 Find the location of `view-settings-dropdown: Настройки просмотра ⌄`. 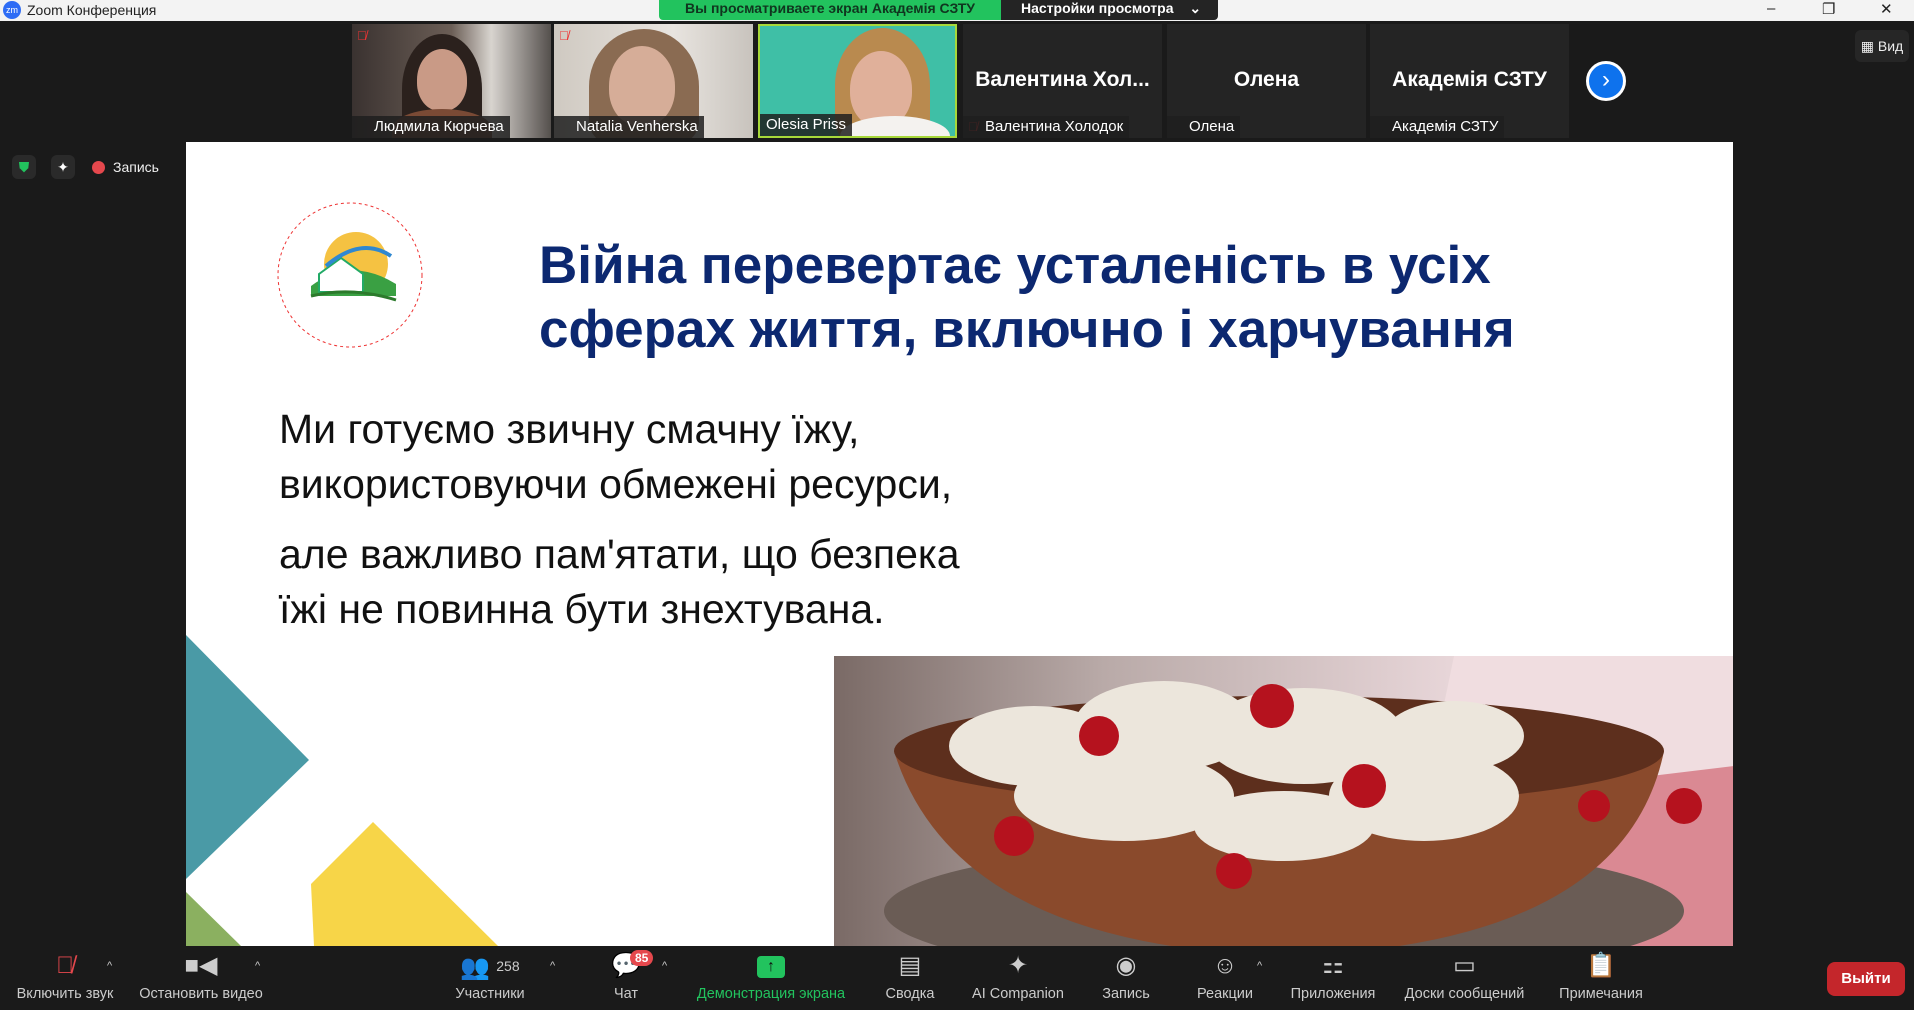

view-settings-dropdown: Настройки просмотра ⌄ is located at coordinates (1109, 10).